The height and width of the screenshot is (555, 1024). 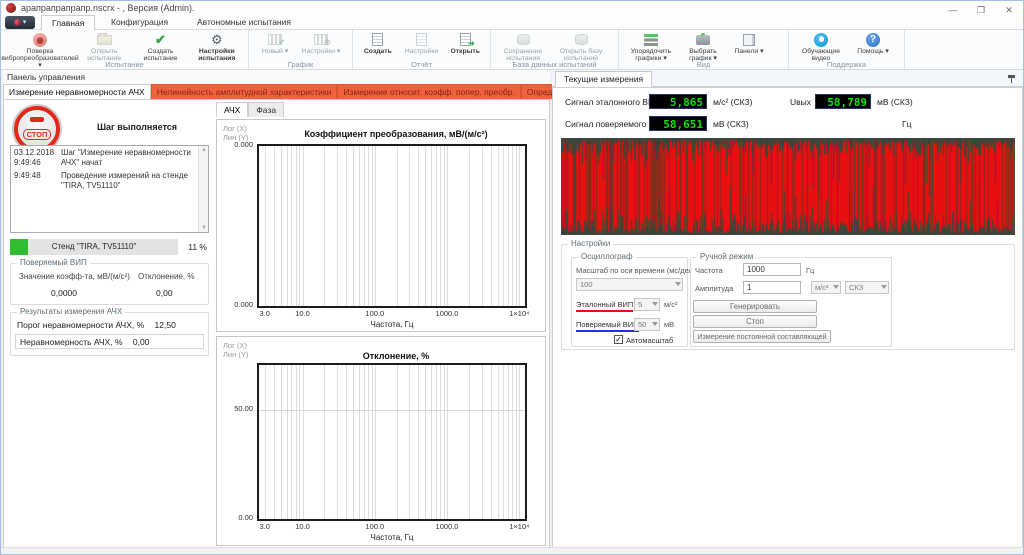 What do you see at coordinates (217, 47) in the screenshot?
I see `test-settings-button: ⚙ Настройки испытания` at bounding box center [217, 47].